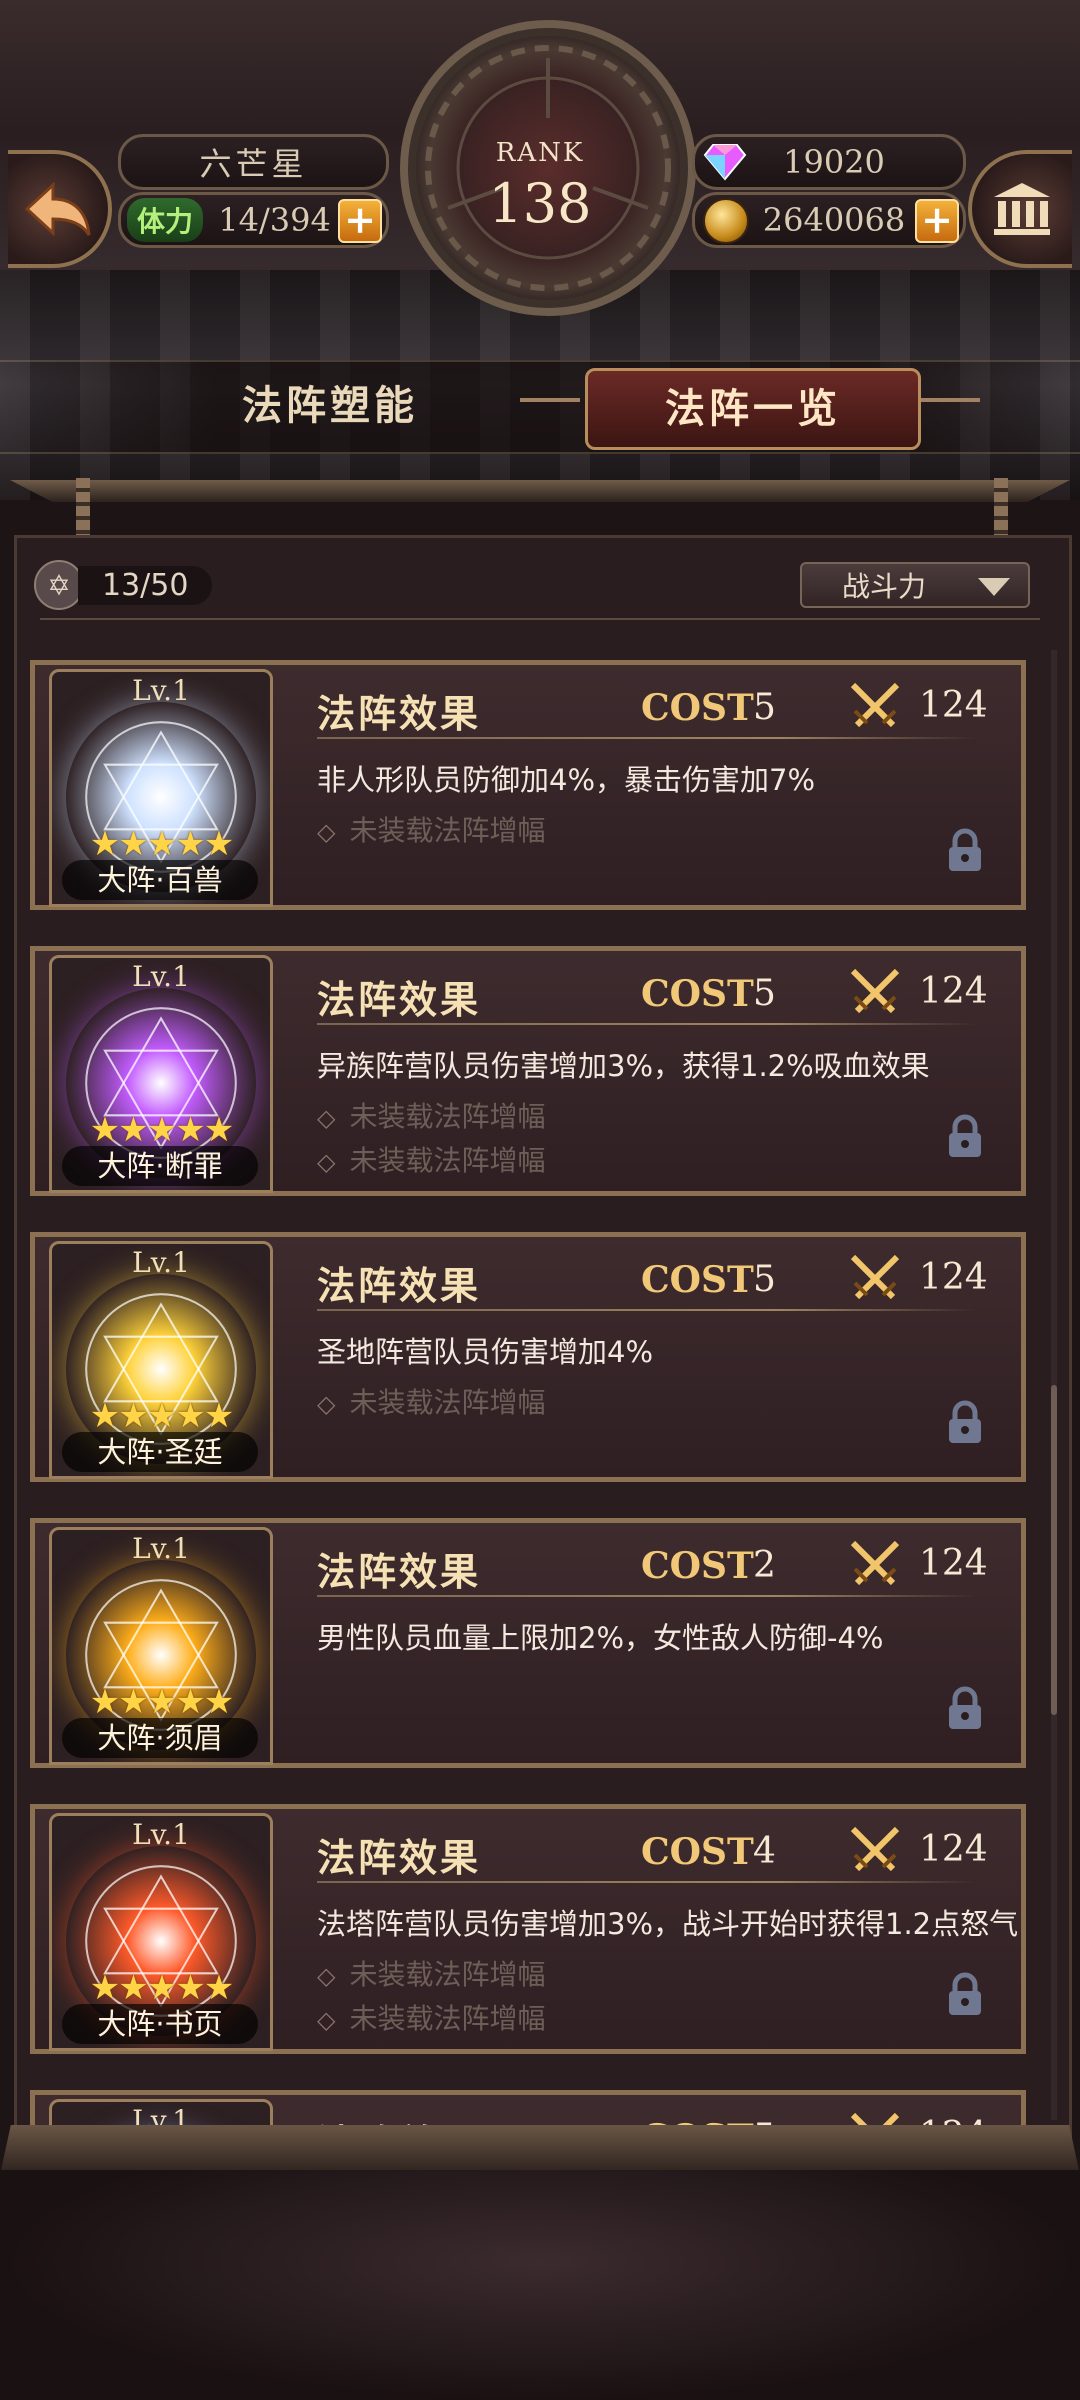  Describe the element at coordinates (764, 1851) in the screenshot. I see `cost-value: 4` at that location.